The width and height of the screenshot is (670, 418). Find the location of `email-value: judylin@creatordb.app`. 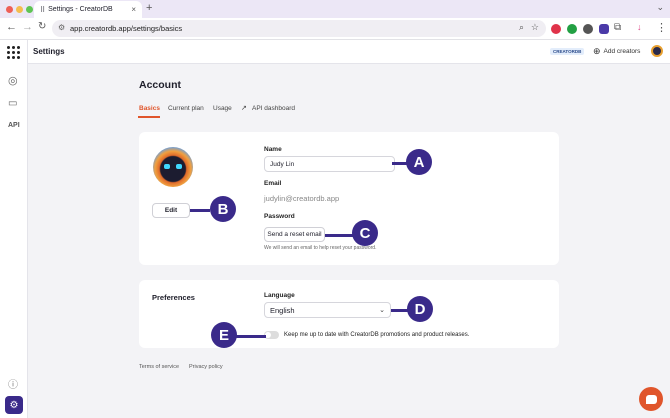

email-value: judylin@creatordb.app is located at coordinates (302, 198).